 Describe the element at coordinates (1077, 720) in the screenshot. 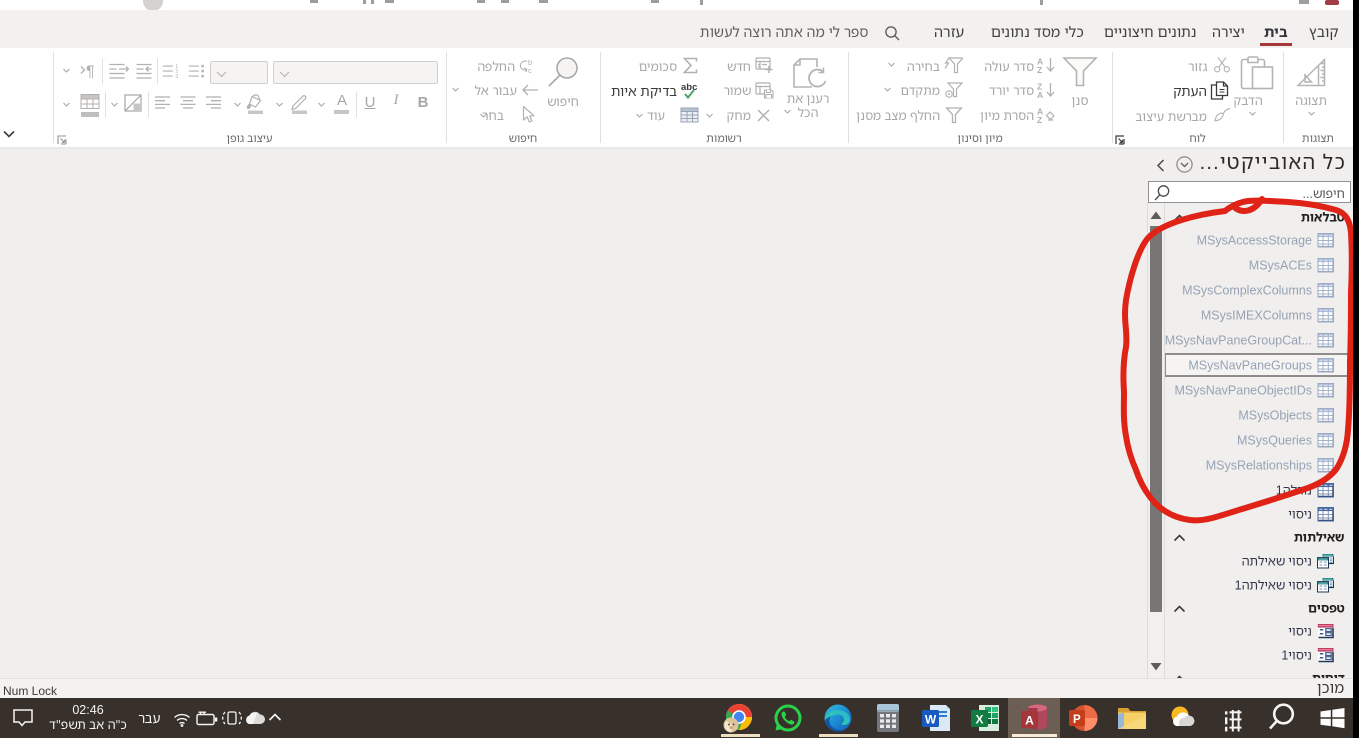

I see `svg-text: P` at that location.